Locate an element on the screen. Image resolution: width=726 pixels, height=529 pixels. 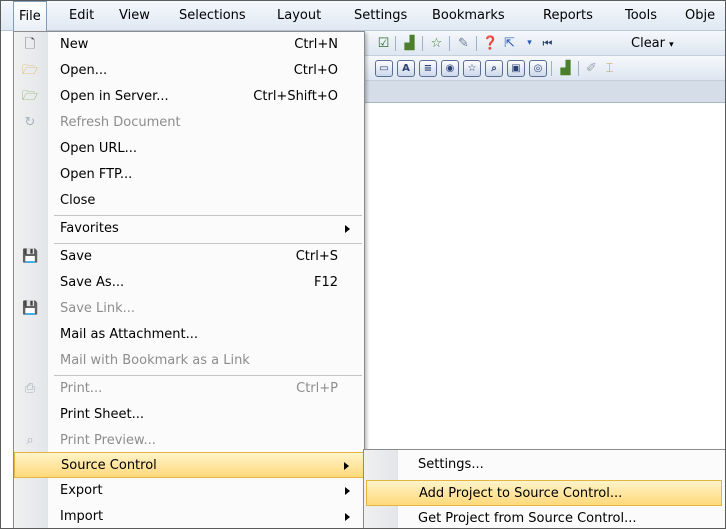
menu-item-refresh-document: ↻ Refresh Document is located at coordinates (189, 123).